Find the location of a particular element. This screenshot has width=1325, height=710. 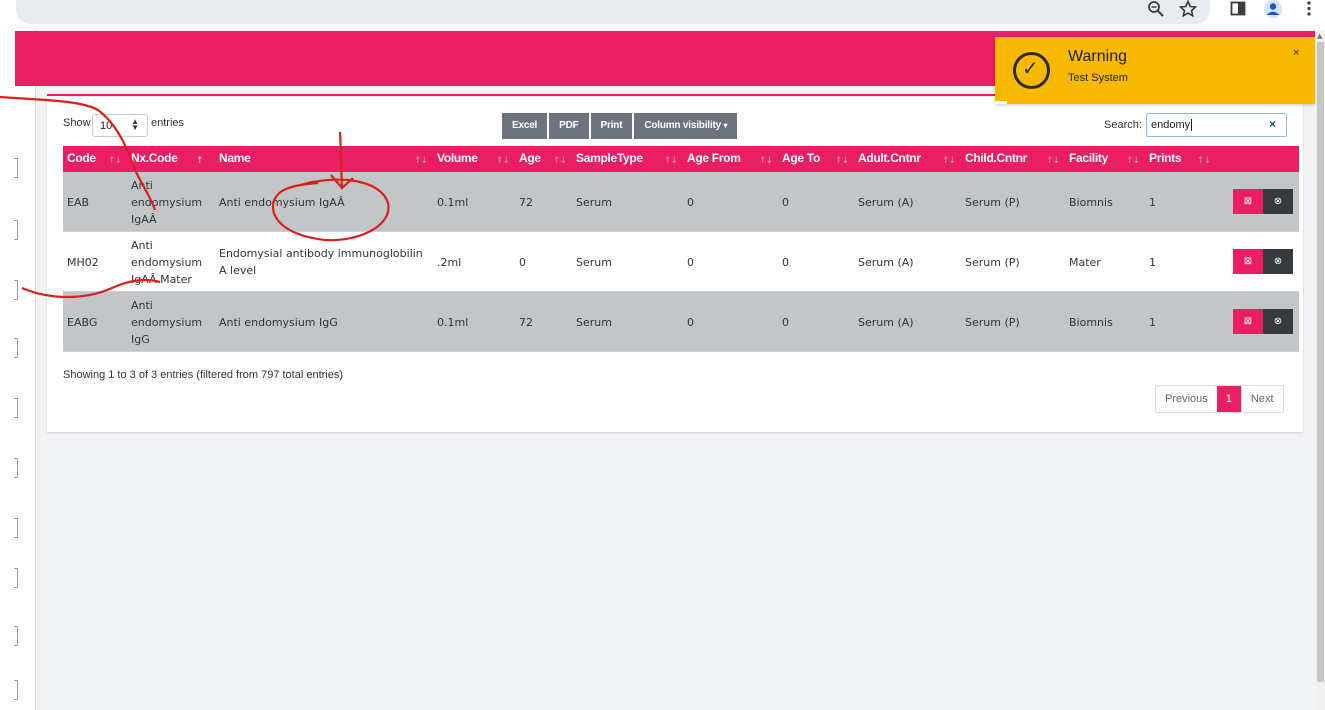

column-label: Code is located at coordinates (81, 158).